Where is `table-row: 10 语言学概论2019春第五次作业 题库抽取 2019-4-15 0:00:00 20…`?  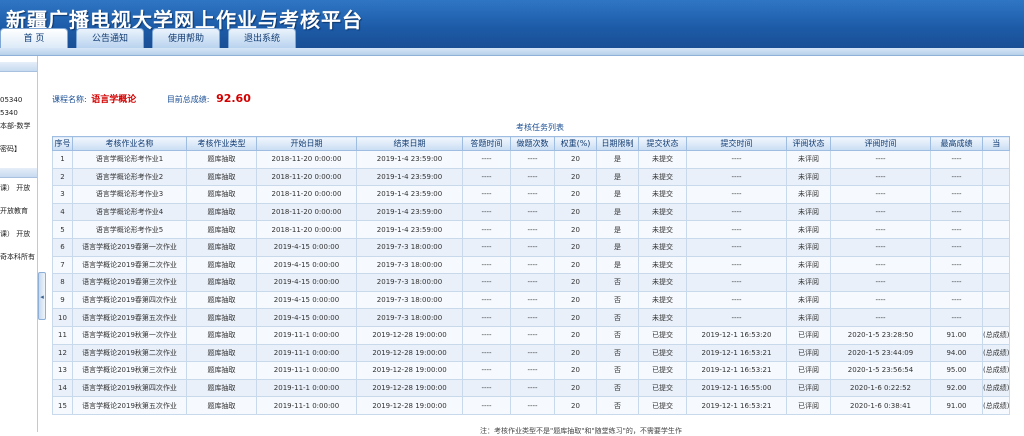
table-row: 10 语言学概论2019春第五次作业 题库抽取 2019-4-15 0:00:00 20… is located at coordinates (531, 317).